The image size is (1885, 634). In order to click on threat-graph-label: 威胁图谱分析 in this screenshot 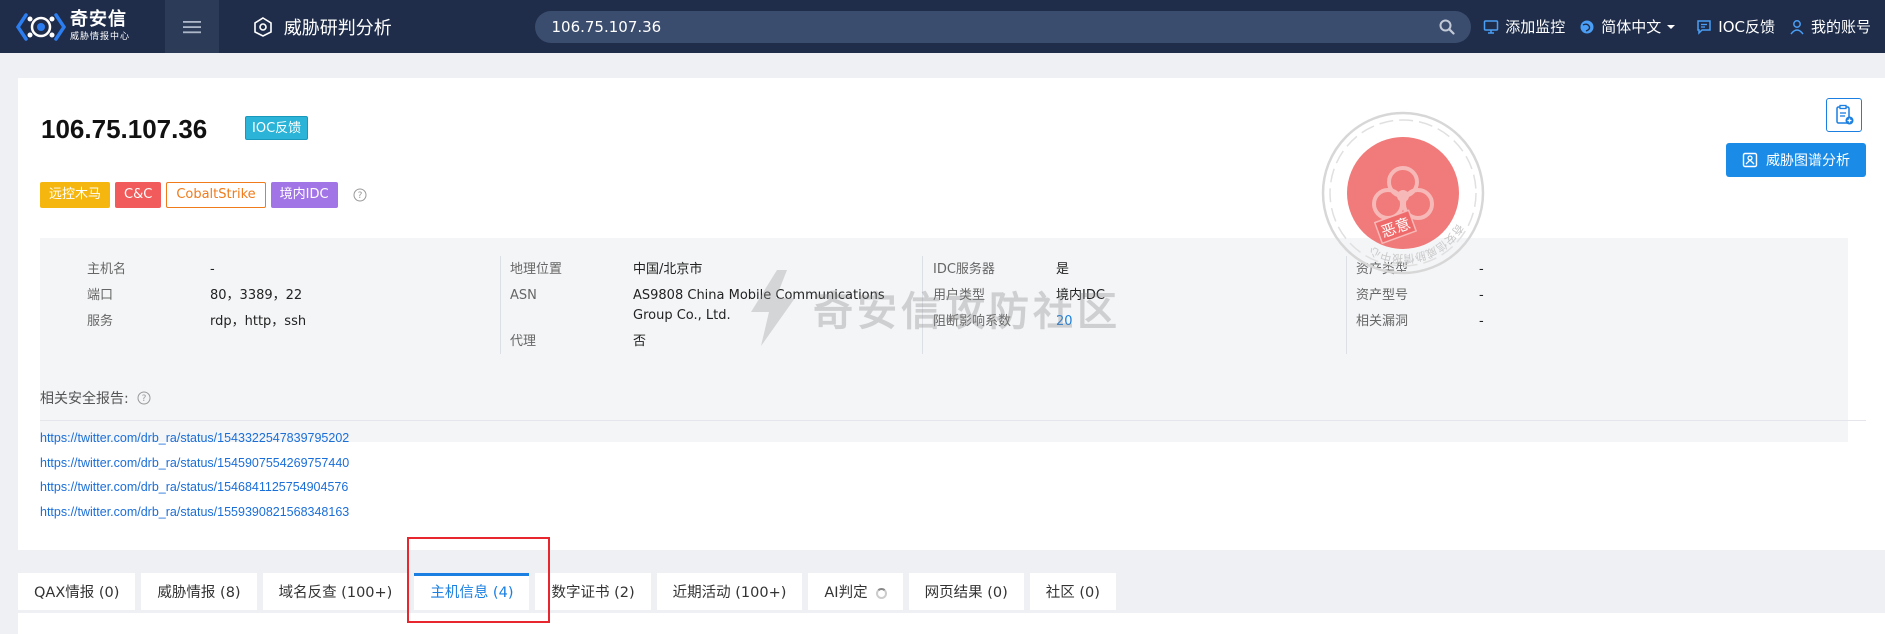, I will do `click(1808, 161)`.